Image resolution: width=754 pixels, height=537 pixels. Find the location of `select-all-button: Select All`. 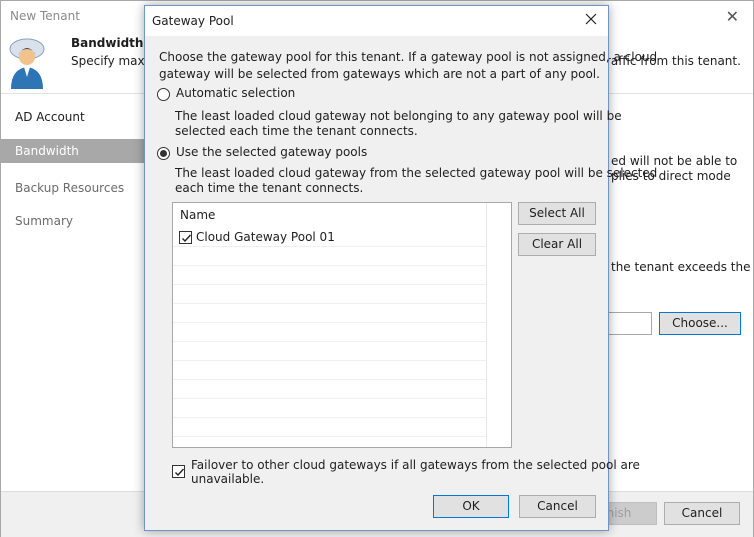

select-all-button: Select All is located at coordinates (557, 213).